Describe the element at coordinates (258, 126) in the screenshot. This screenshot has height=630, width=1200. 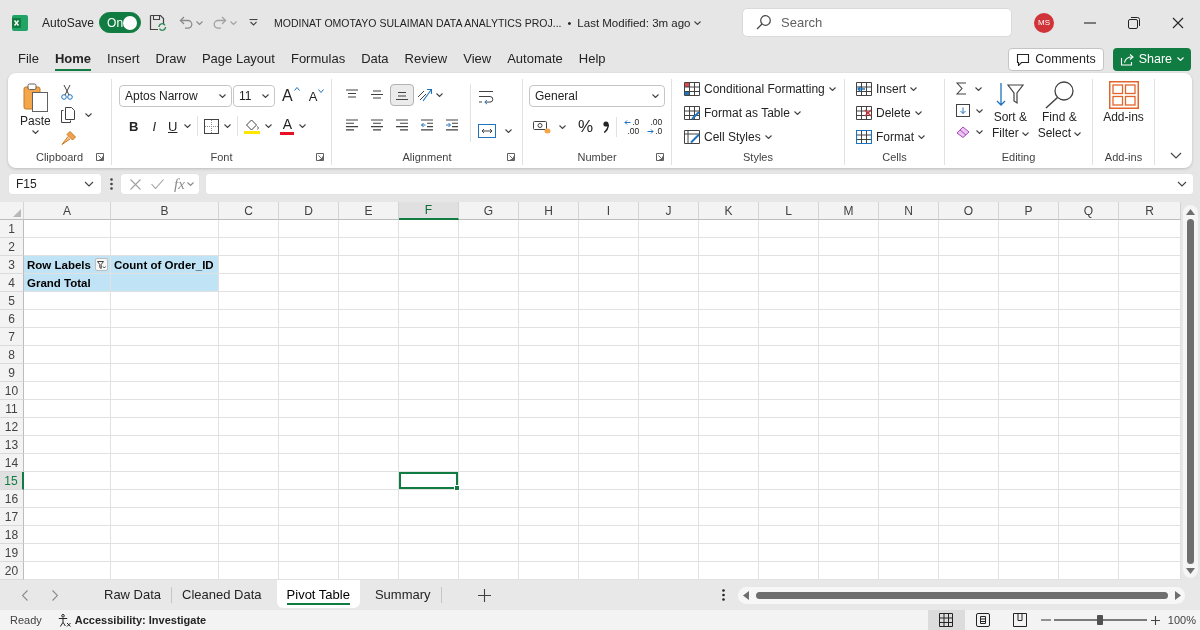
I see `fill-color-button` at that location.